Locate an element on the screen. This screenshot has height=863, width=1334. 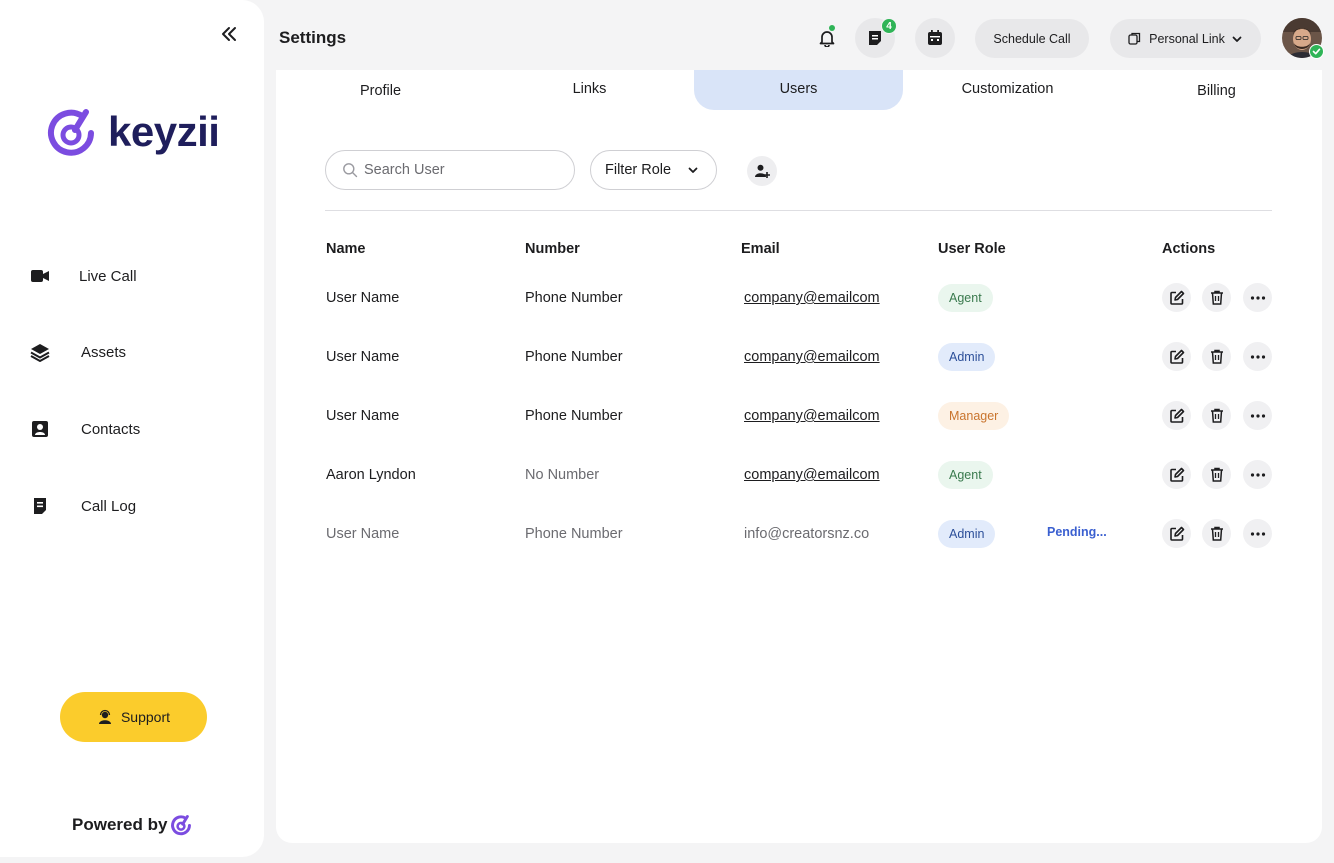
user-avatar is located at coordinates (1303, 38).